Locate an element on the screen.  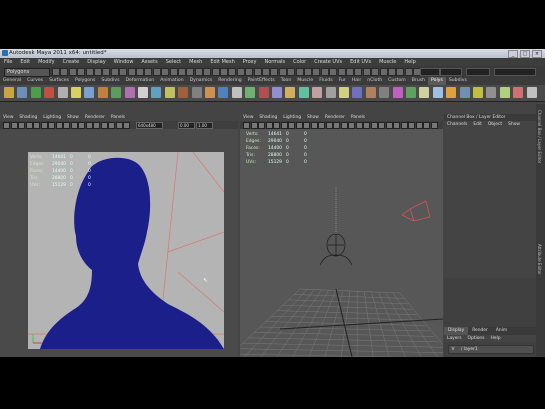
close-button: × is located at coordinates (537, 54).